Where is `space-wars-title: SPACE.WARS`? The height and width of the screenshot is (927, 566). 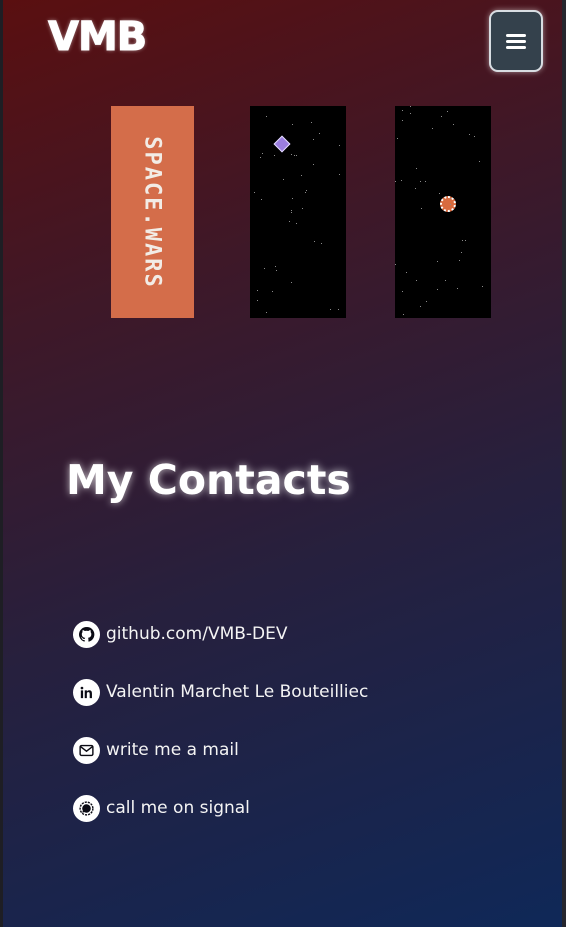 space-wars-title: SPACE.WARS is located at coordinates (153, 212).